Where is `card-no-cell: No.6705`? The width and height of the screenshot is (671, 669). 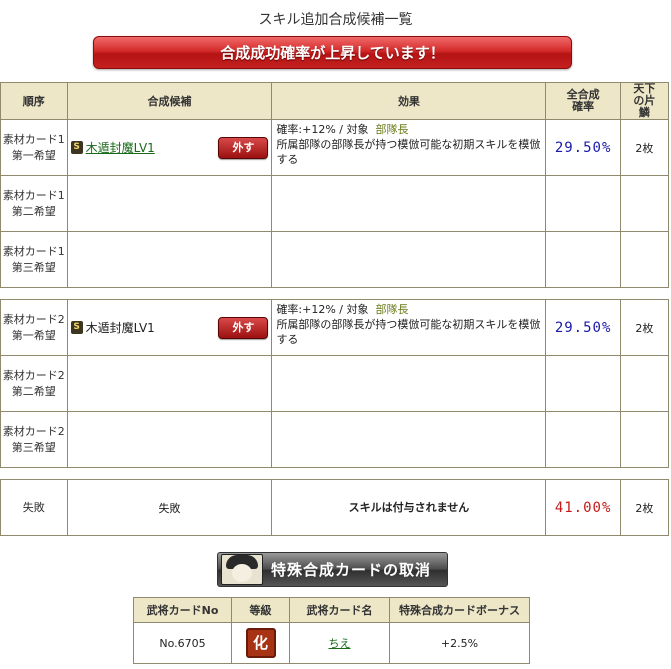 card-no-cell: No.6705 is located at coordinates (182, 643).